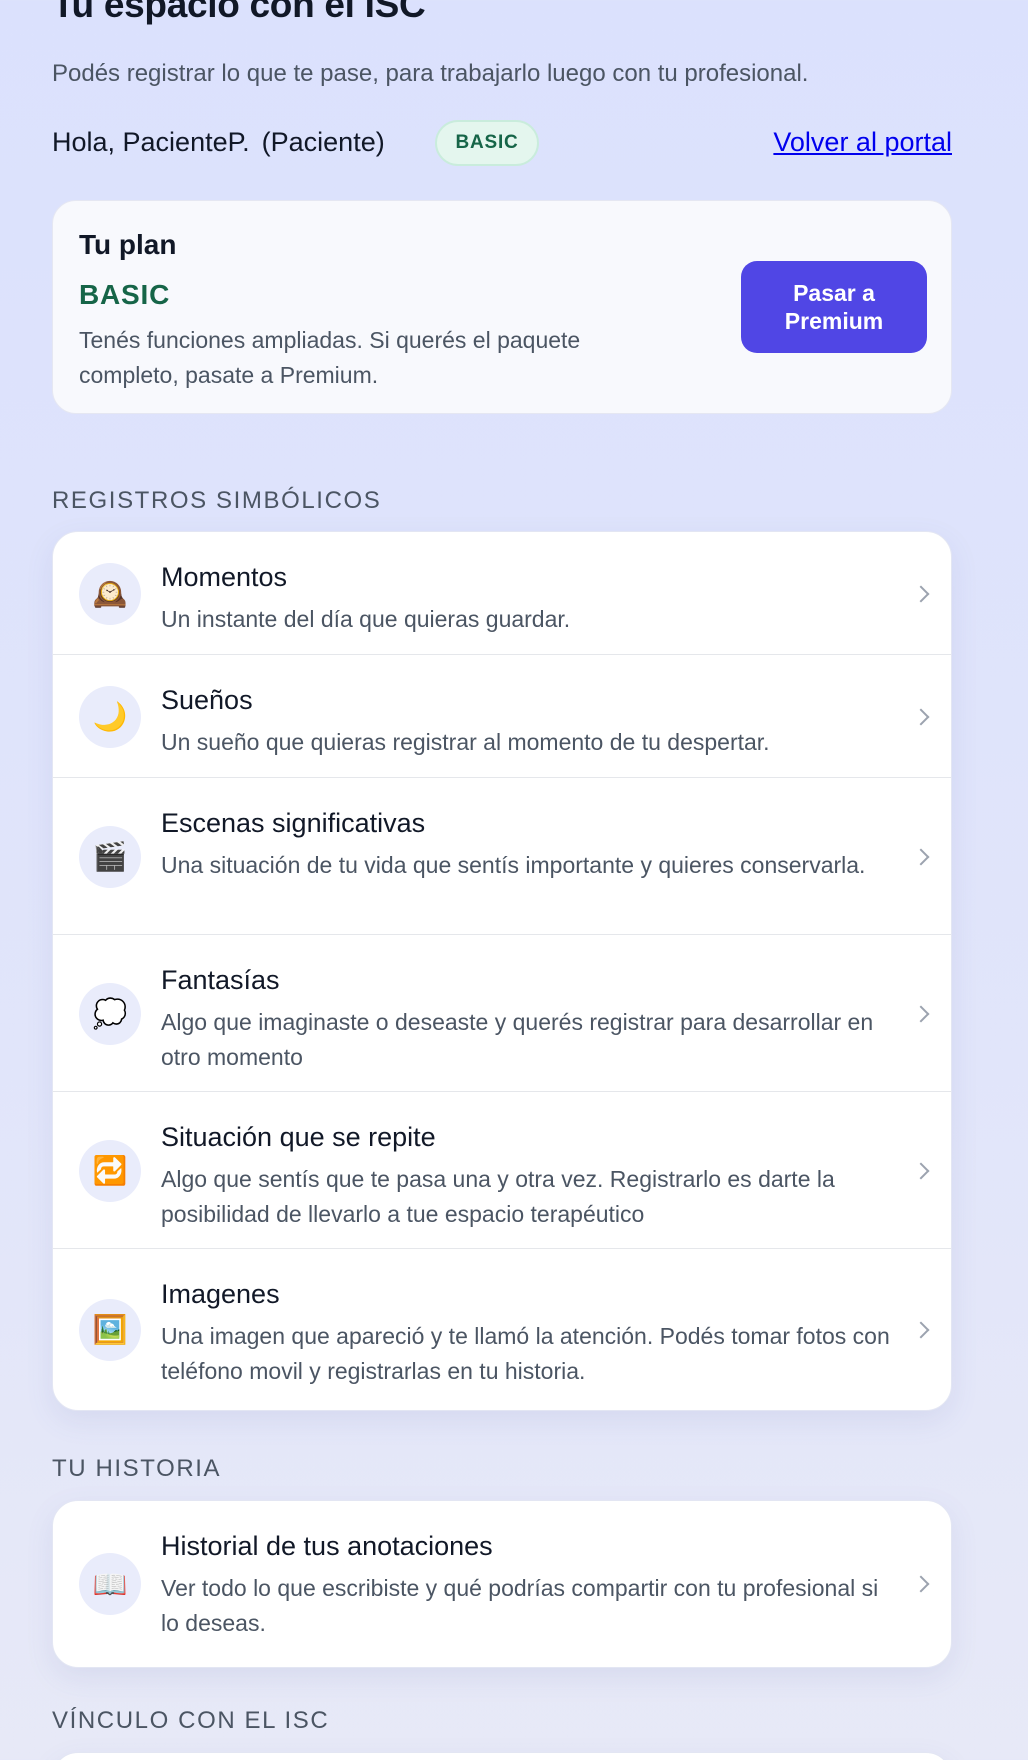 Image resolution: width=1028 pixels, height=1760 pixels. Describe the element at coordinates (110, 716) in the screenshot. I see `crescent-moon-icon: 🌙` at that location.